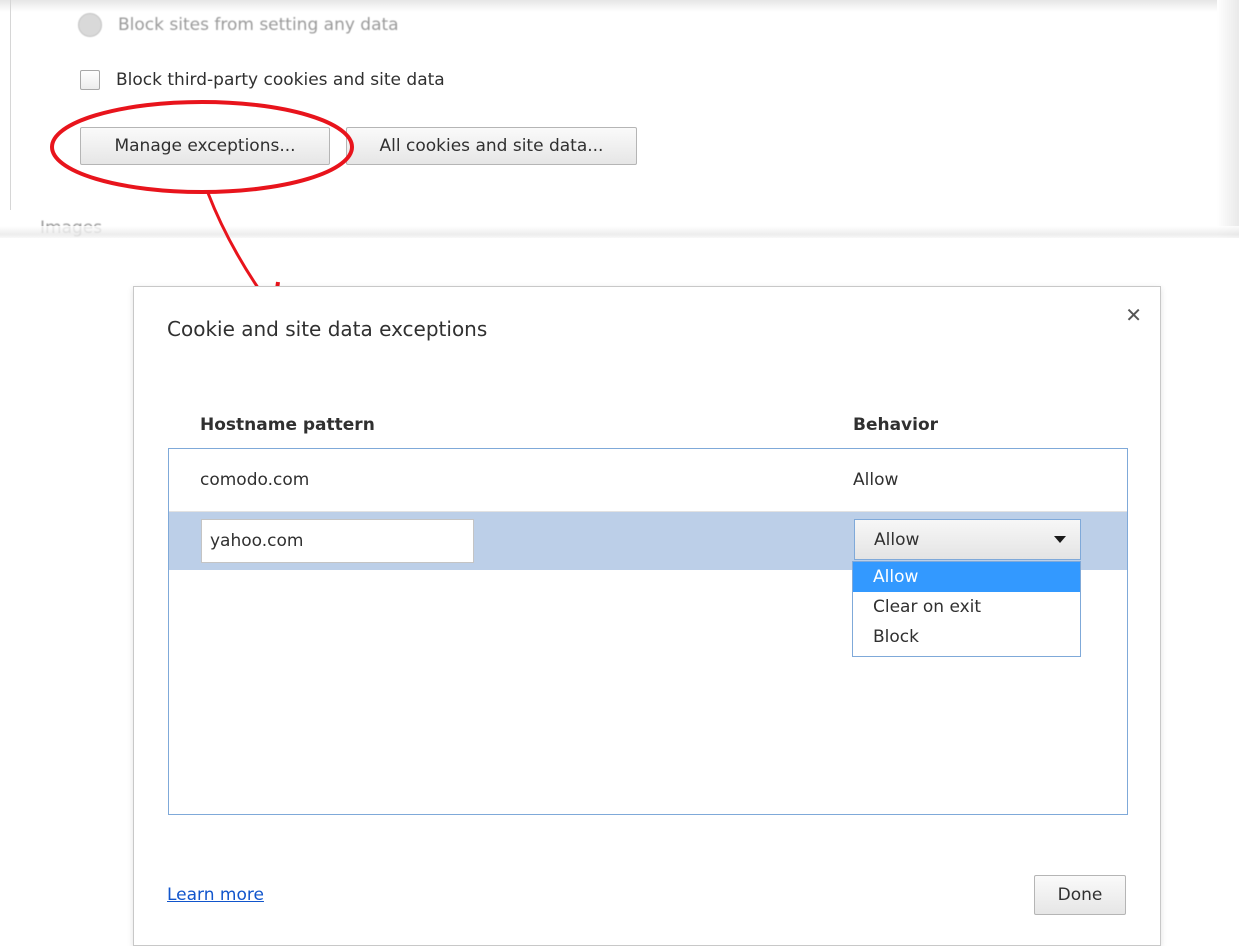 The width and height of the screenshot is (1239, 946). What do you see at coordinates (876, 480) in the screenshot?
I see `behavior-cell: Allow` at bounding box center [876, 480].